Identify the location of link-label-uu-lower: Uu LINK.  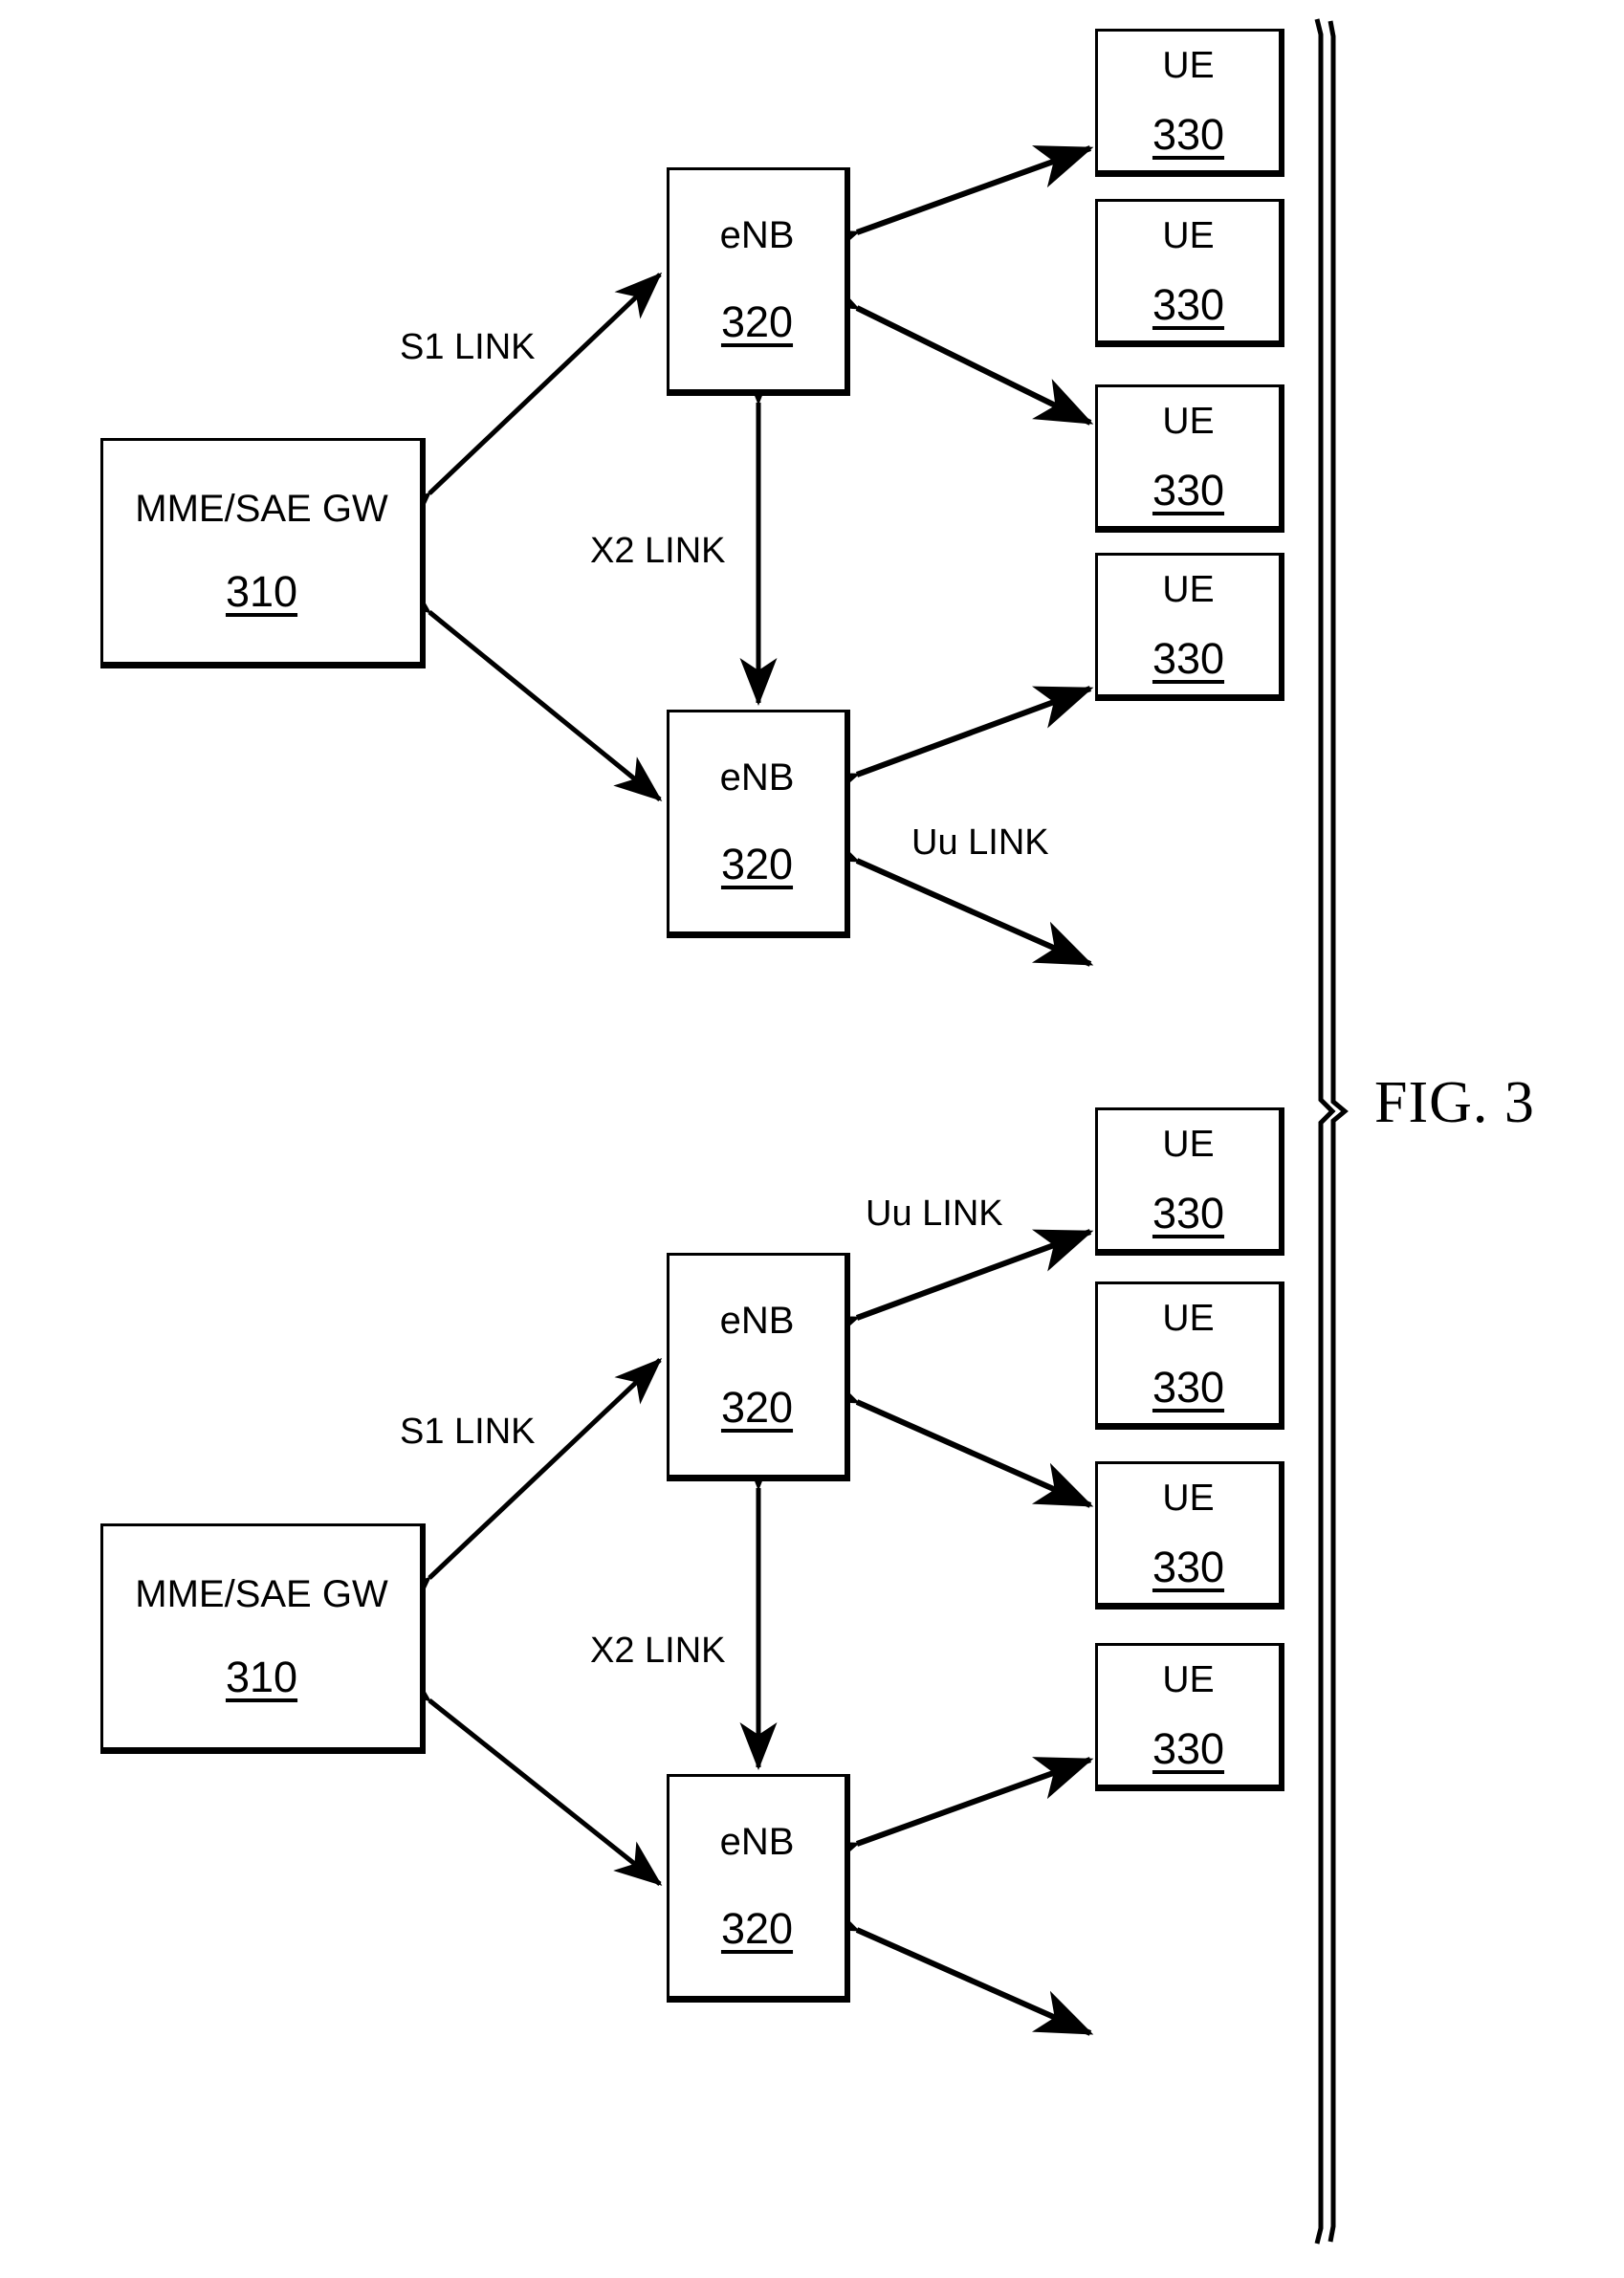
(935, 1214).